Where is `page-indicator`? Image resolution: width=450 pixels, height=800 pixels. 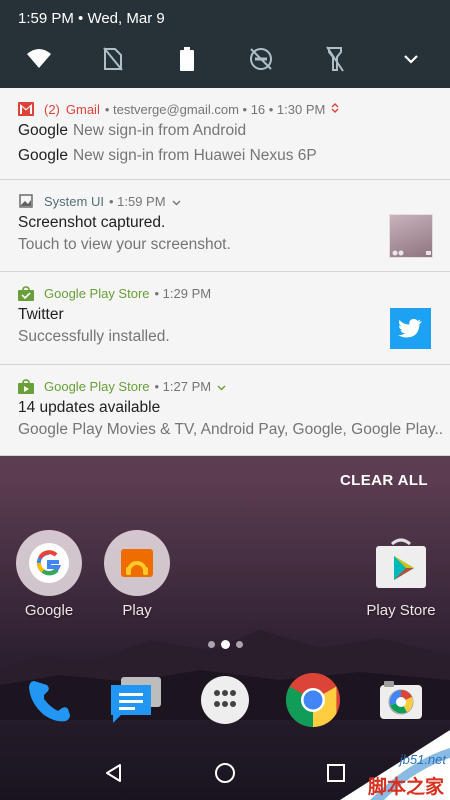
page-indicator is located at coordinates (225, 644).